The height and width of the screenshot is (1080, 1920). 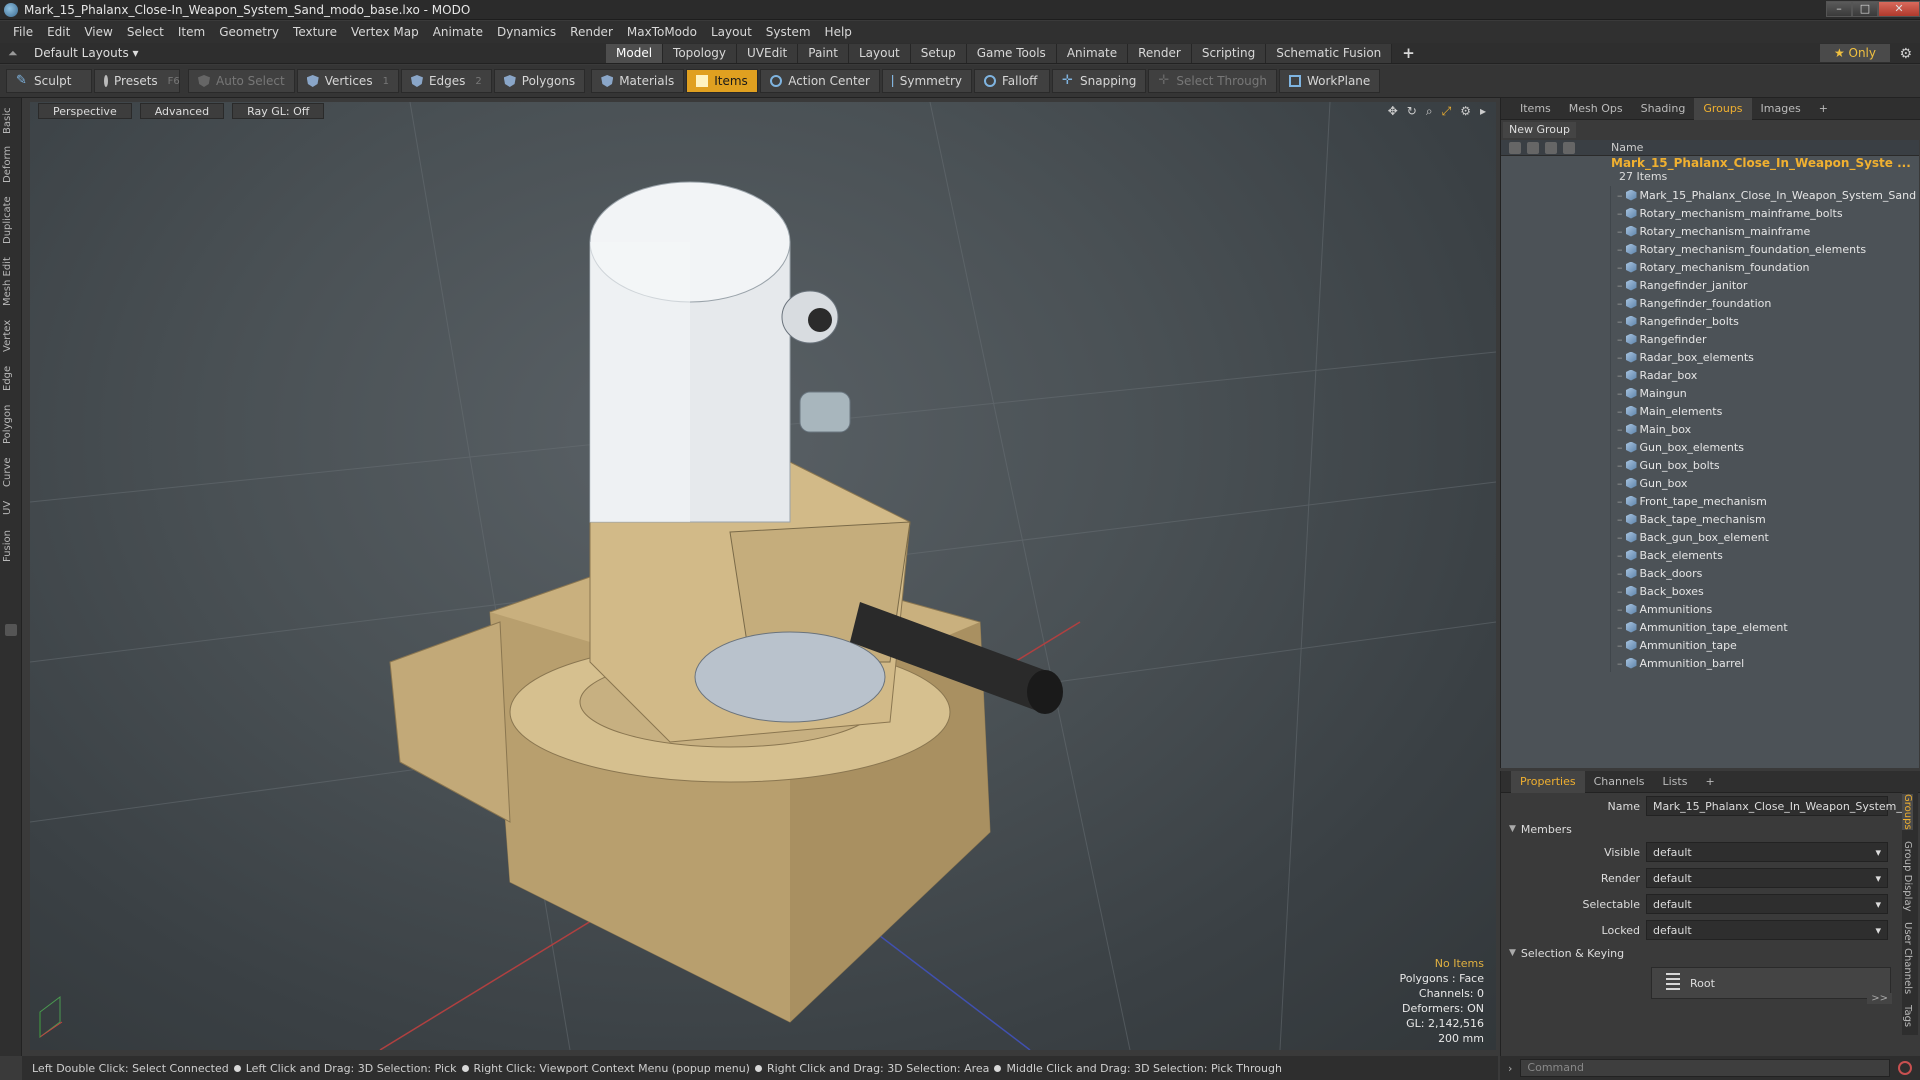 What do you see at coordinates (1710, 555) in the screenshot?
I see `list-item: – Back_elements` at bounding box center [1710, 555].